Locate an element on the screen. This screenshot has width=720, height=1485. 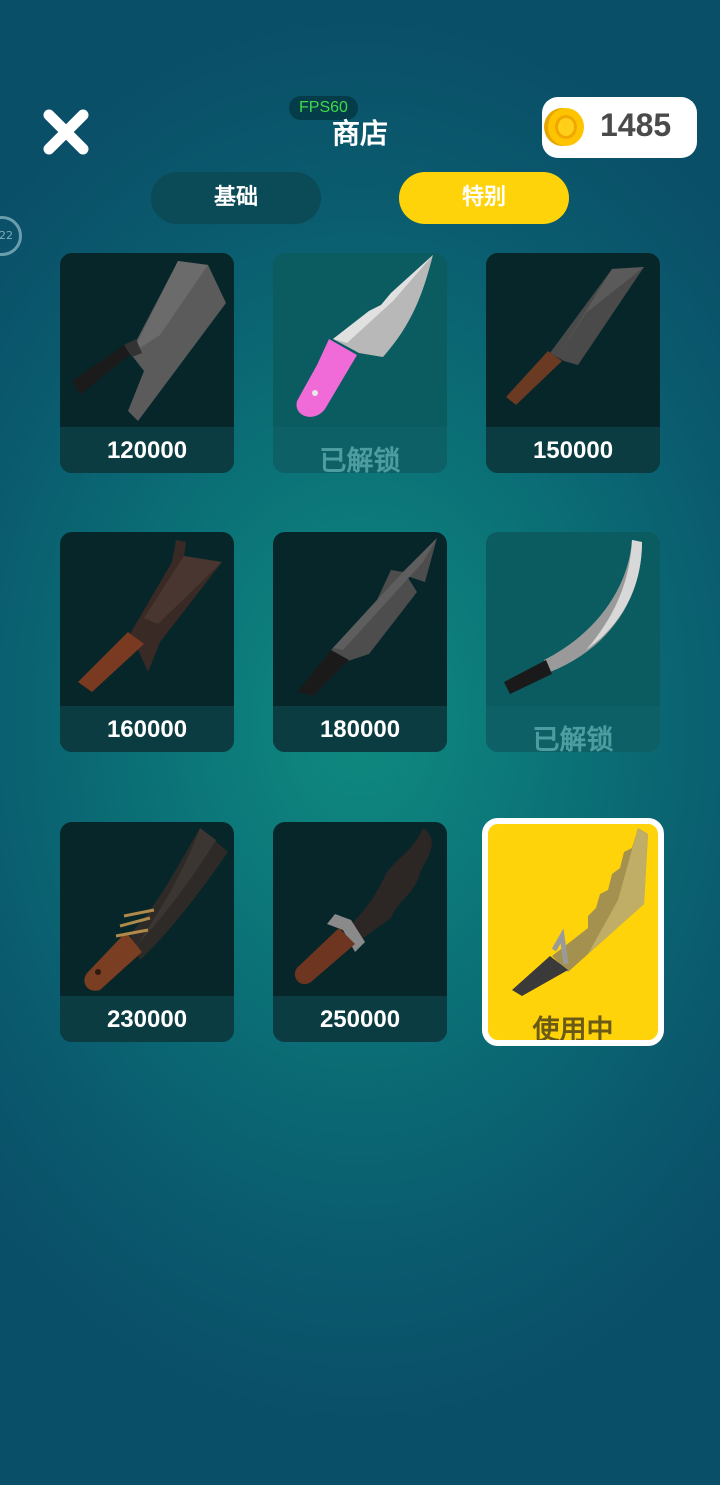
shop-item-card: 250000 is located at coordinates (360, 932).